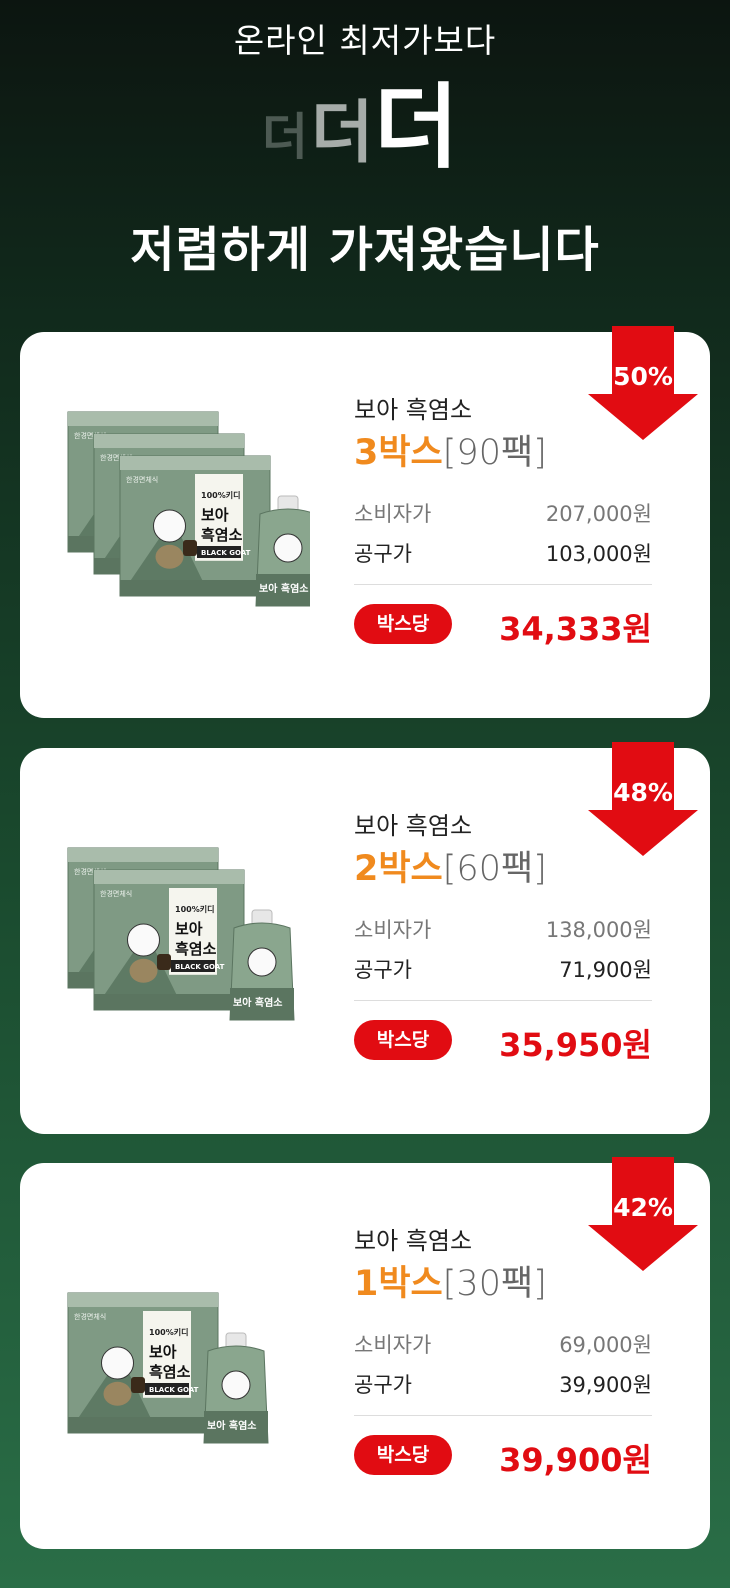 The image size is (730, 1588). I want to click on deo-large: 더, so click(416, 127).